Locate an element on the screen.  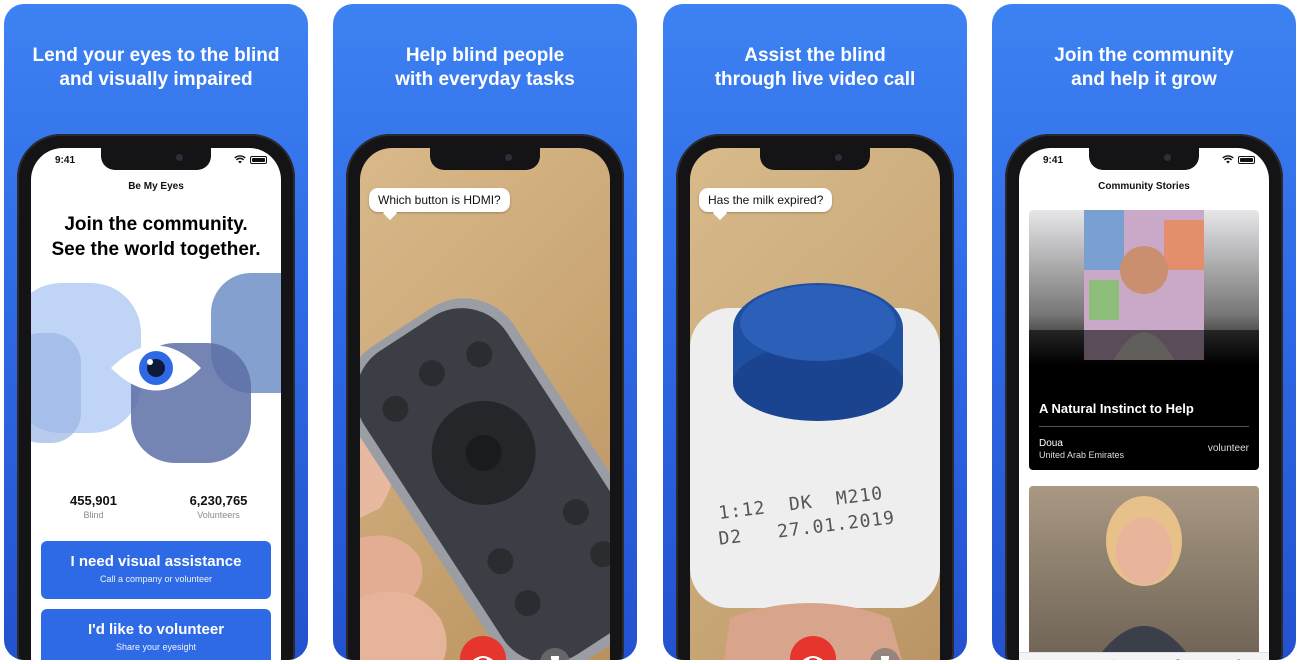
story-author-role: volunteer is located at coordinates (1228, 448).